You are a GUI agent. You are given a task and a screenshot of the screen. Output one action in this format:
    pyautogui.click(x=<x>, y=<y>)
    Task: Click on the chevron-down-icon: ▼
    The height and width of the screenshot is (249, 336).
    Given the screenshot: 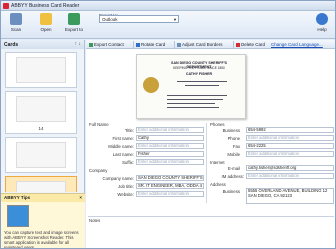 What is the action you would take?
    pyautogui.click(x=175, y=19)
    